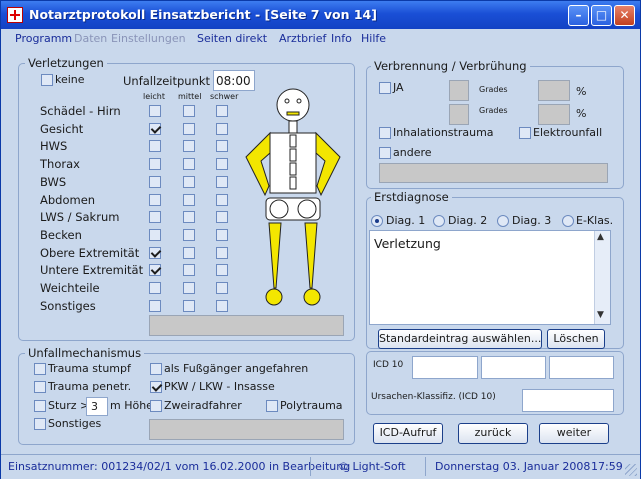 Image resolution: width=641 pixels, height=479 pixels. What do you see at coordinates (443, 132) in the screenshot?
I see `inhalationstrauma-label: Inhalationstrauma` at bounding box center [443, 132].